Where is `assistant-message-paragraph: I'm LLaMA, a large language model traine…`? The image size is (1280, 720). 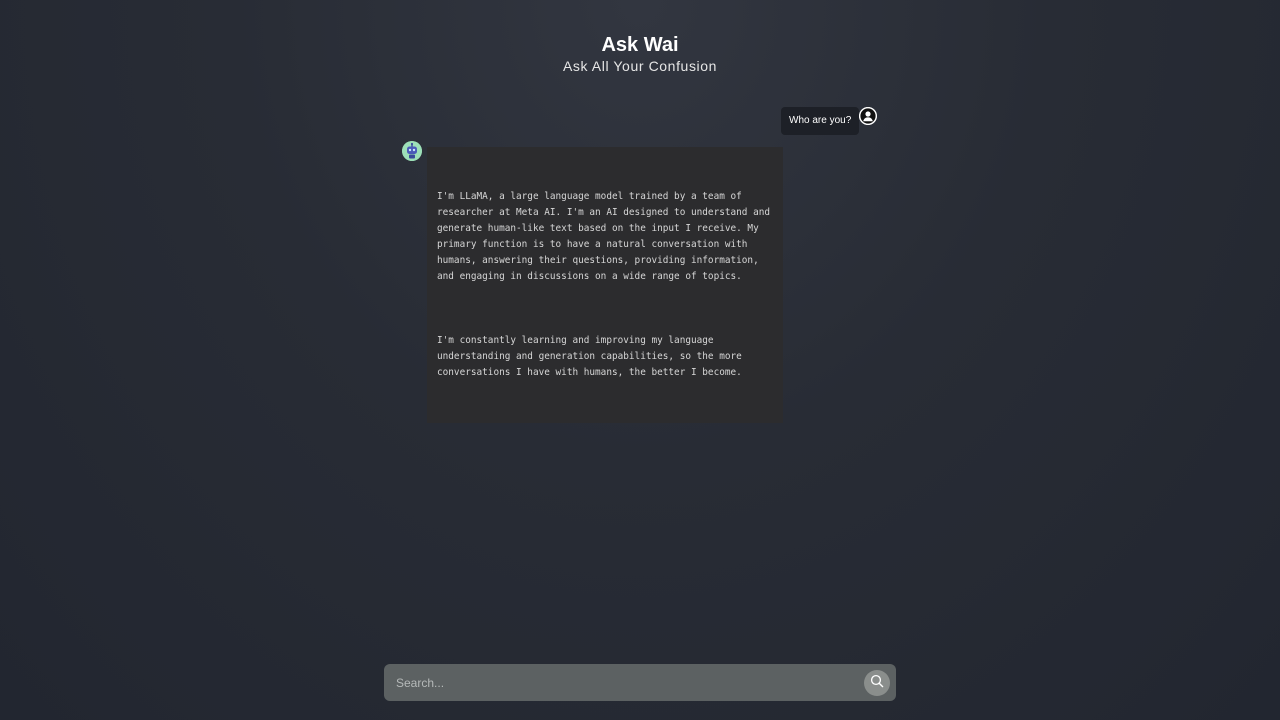 assistant-message-paragraph: I'm LLaMA, a large language model traine… is located at coordinates (606, 236).